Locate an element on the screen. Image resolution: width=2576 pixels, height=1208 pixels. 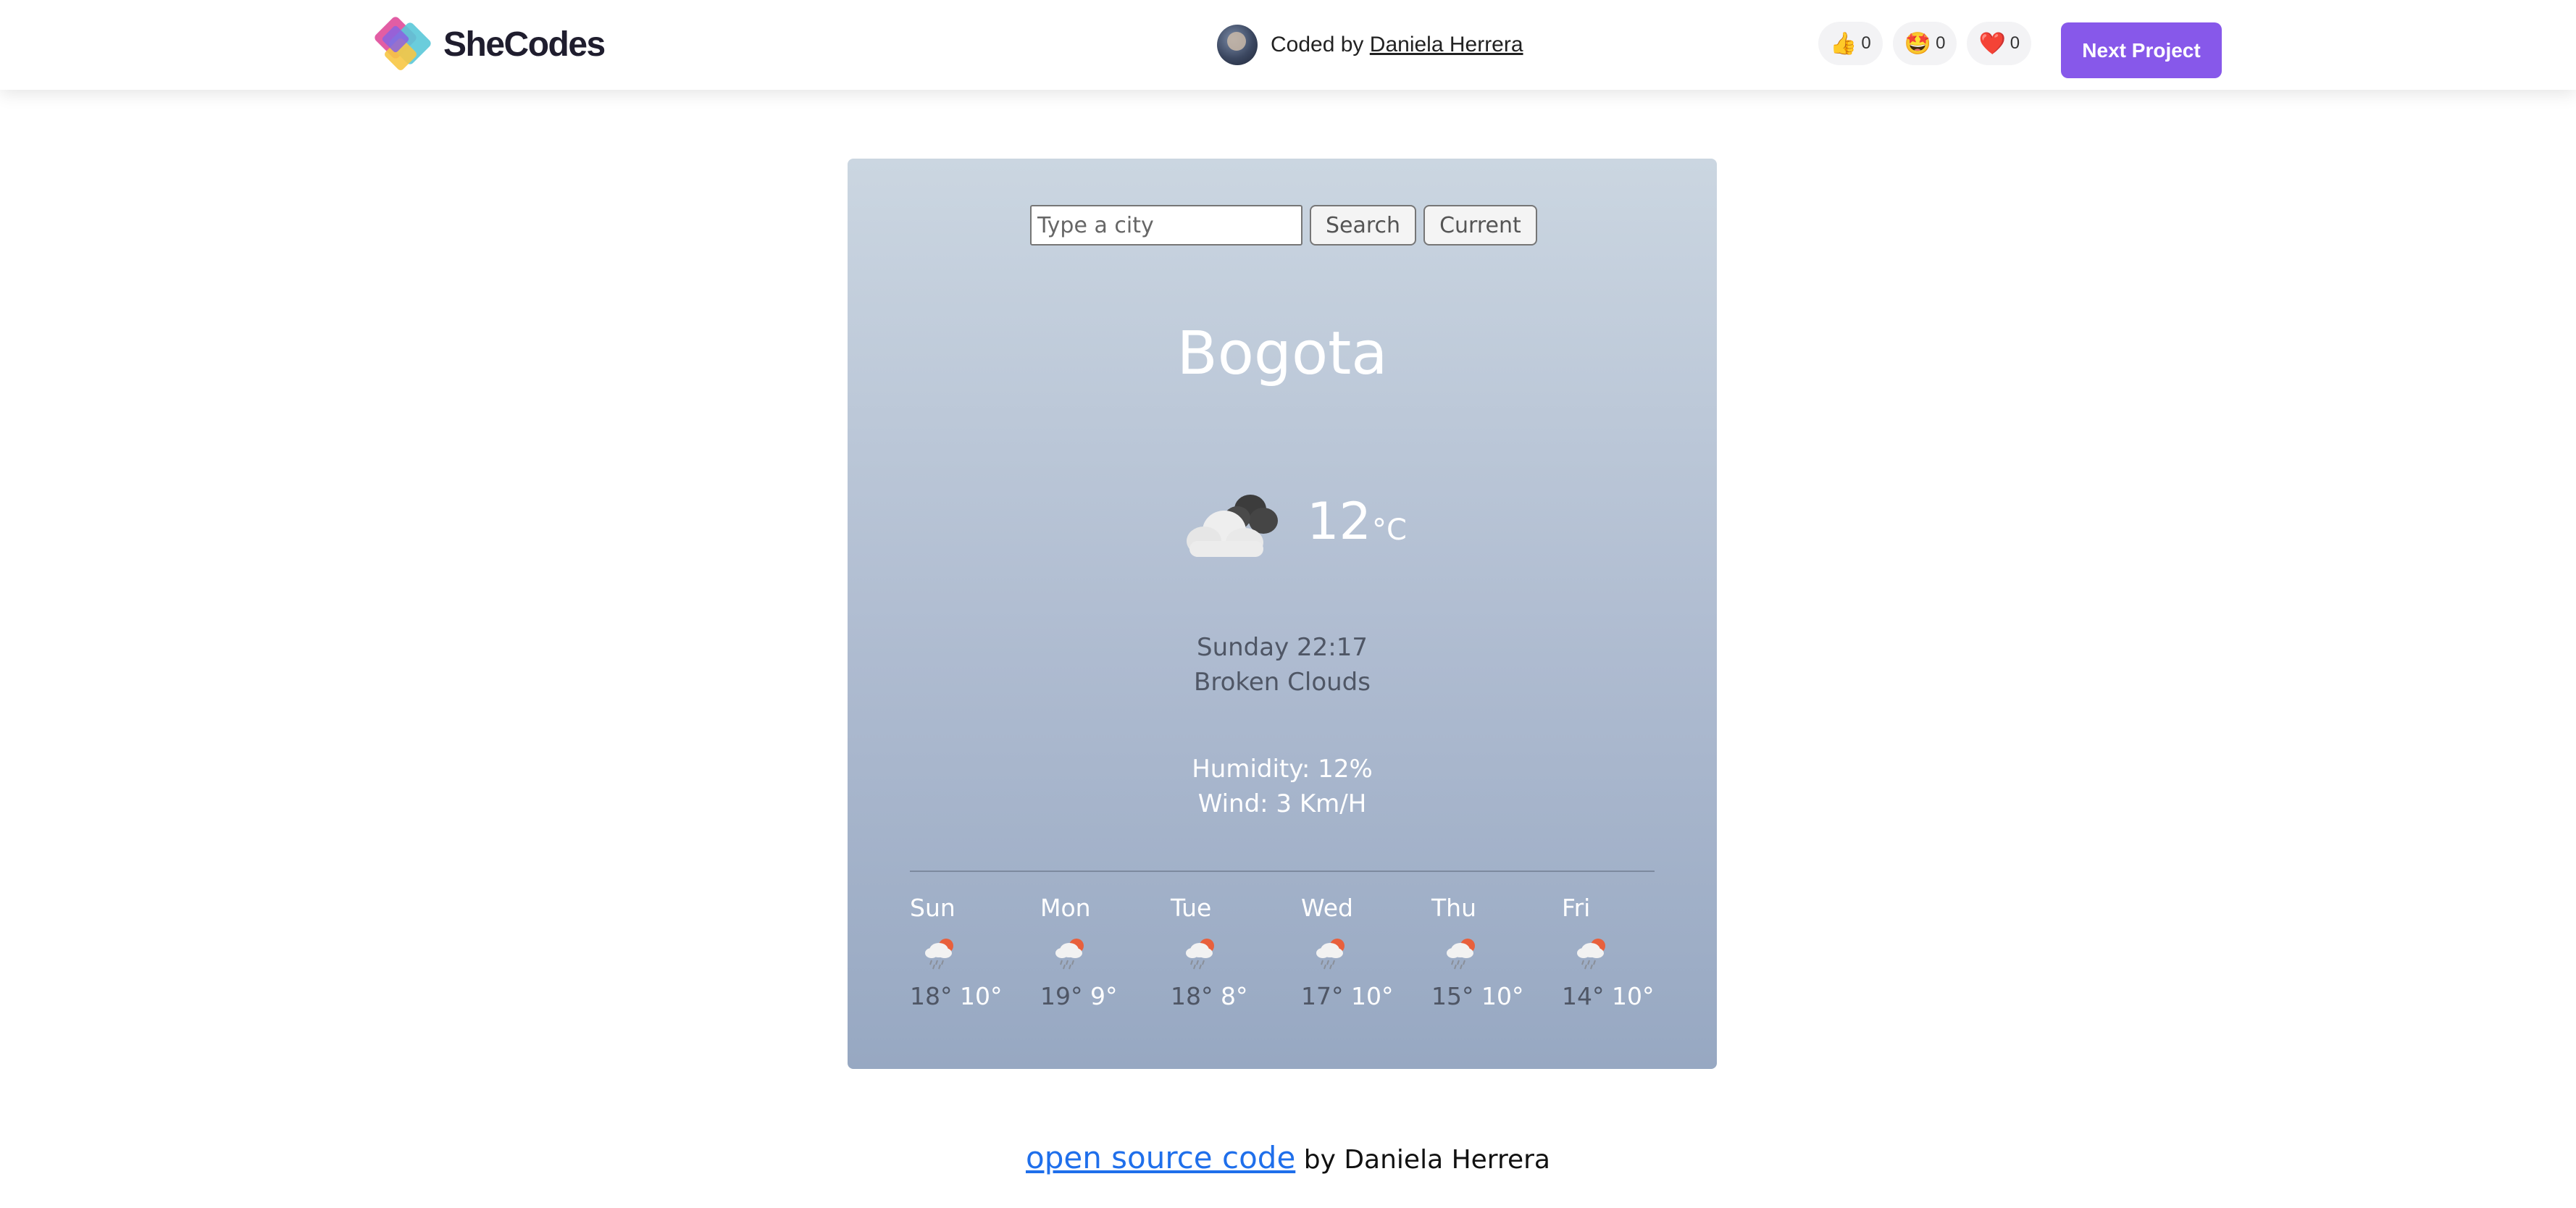
forecast-day-name: Sun is located at coordinates (932, 908).